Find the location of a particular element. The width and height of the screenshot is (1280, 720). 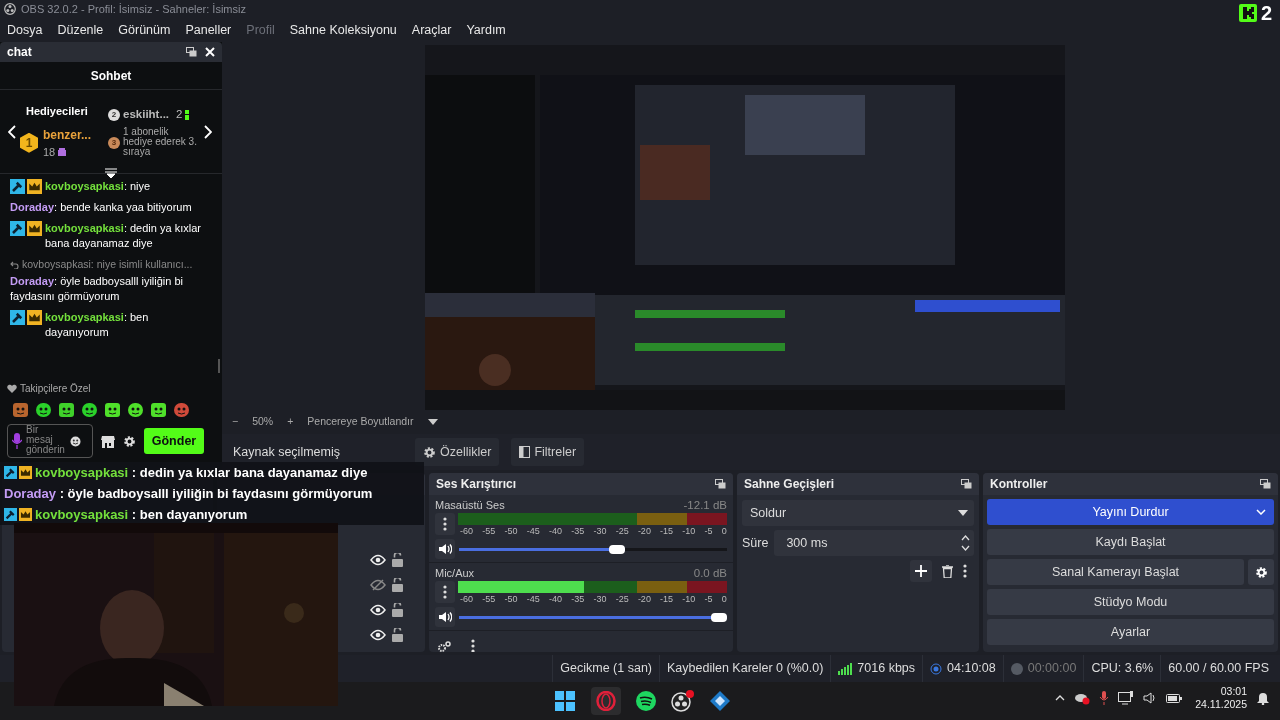

clock-date: 24.11.2025 is located at coordinates (1221, 704).